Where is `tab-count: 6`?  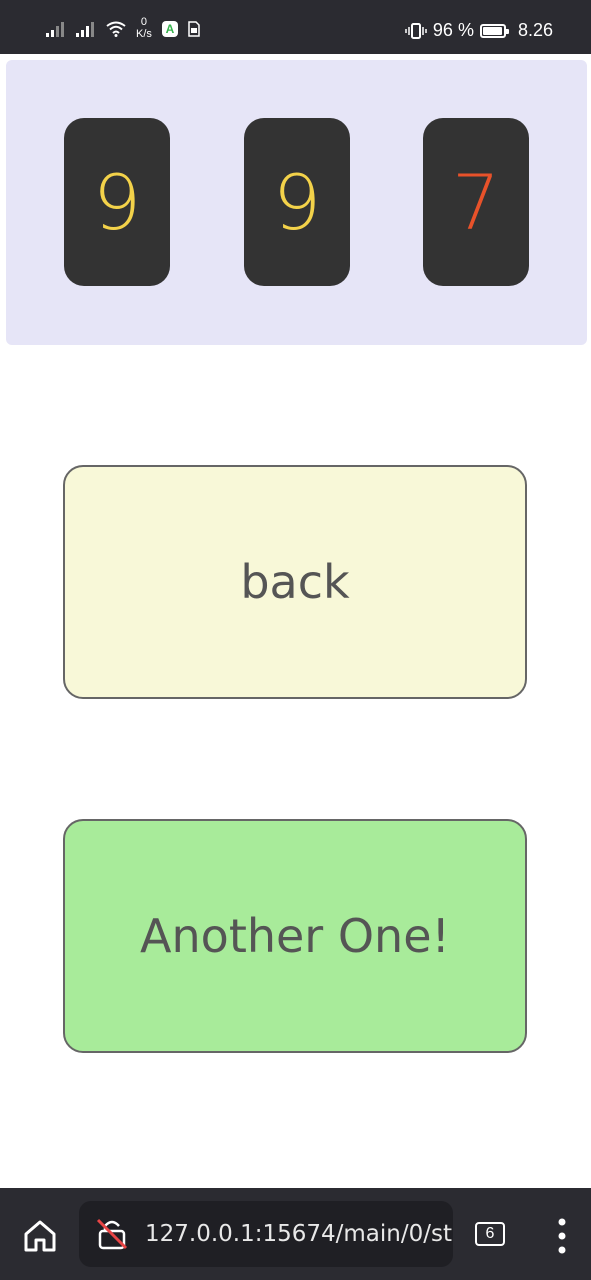 tab-count: 6 is located at coordinates (490, 1233).